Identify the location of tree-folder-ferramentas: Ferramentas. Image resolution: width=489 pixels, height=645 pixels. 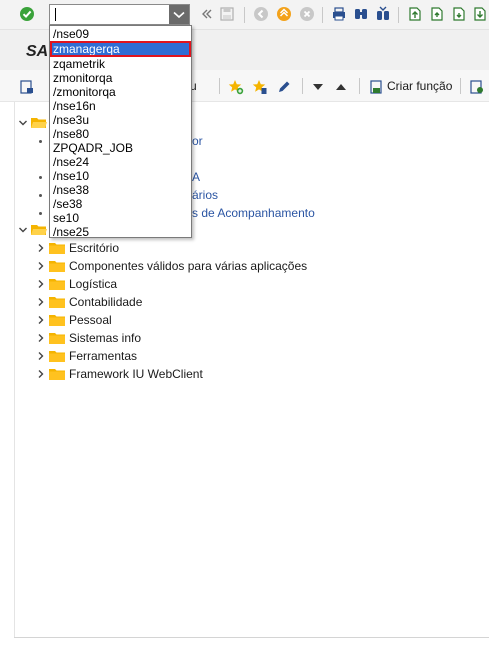
(86, 356).